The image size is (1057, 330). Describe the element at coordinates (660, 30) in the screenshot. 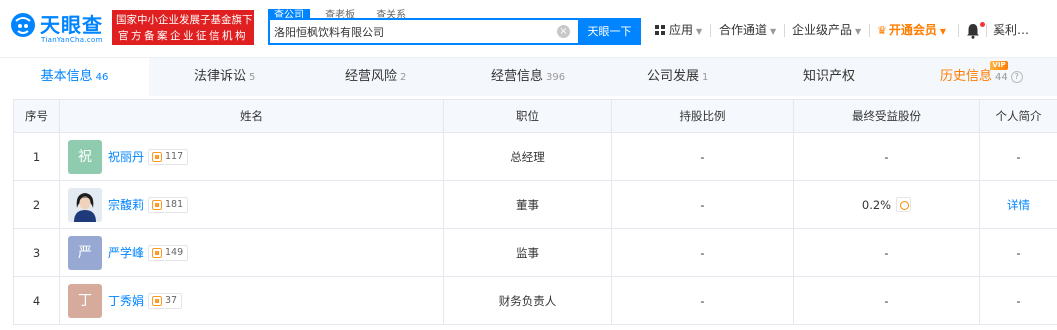

I see `apps-grid-icon` at that location.